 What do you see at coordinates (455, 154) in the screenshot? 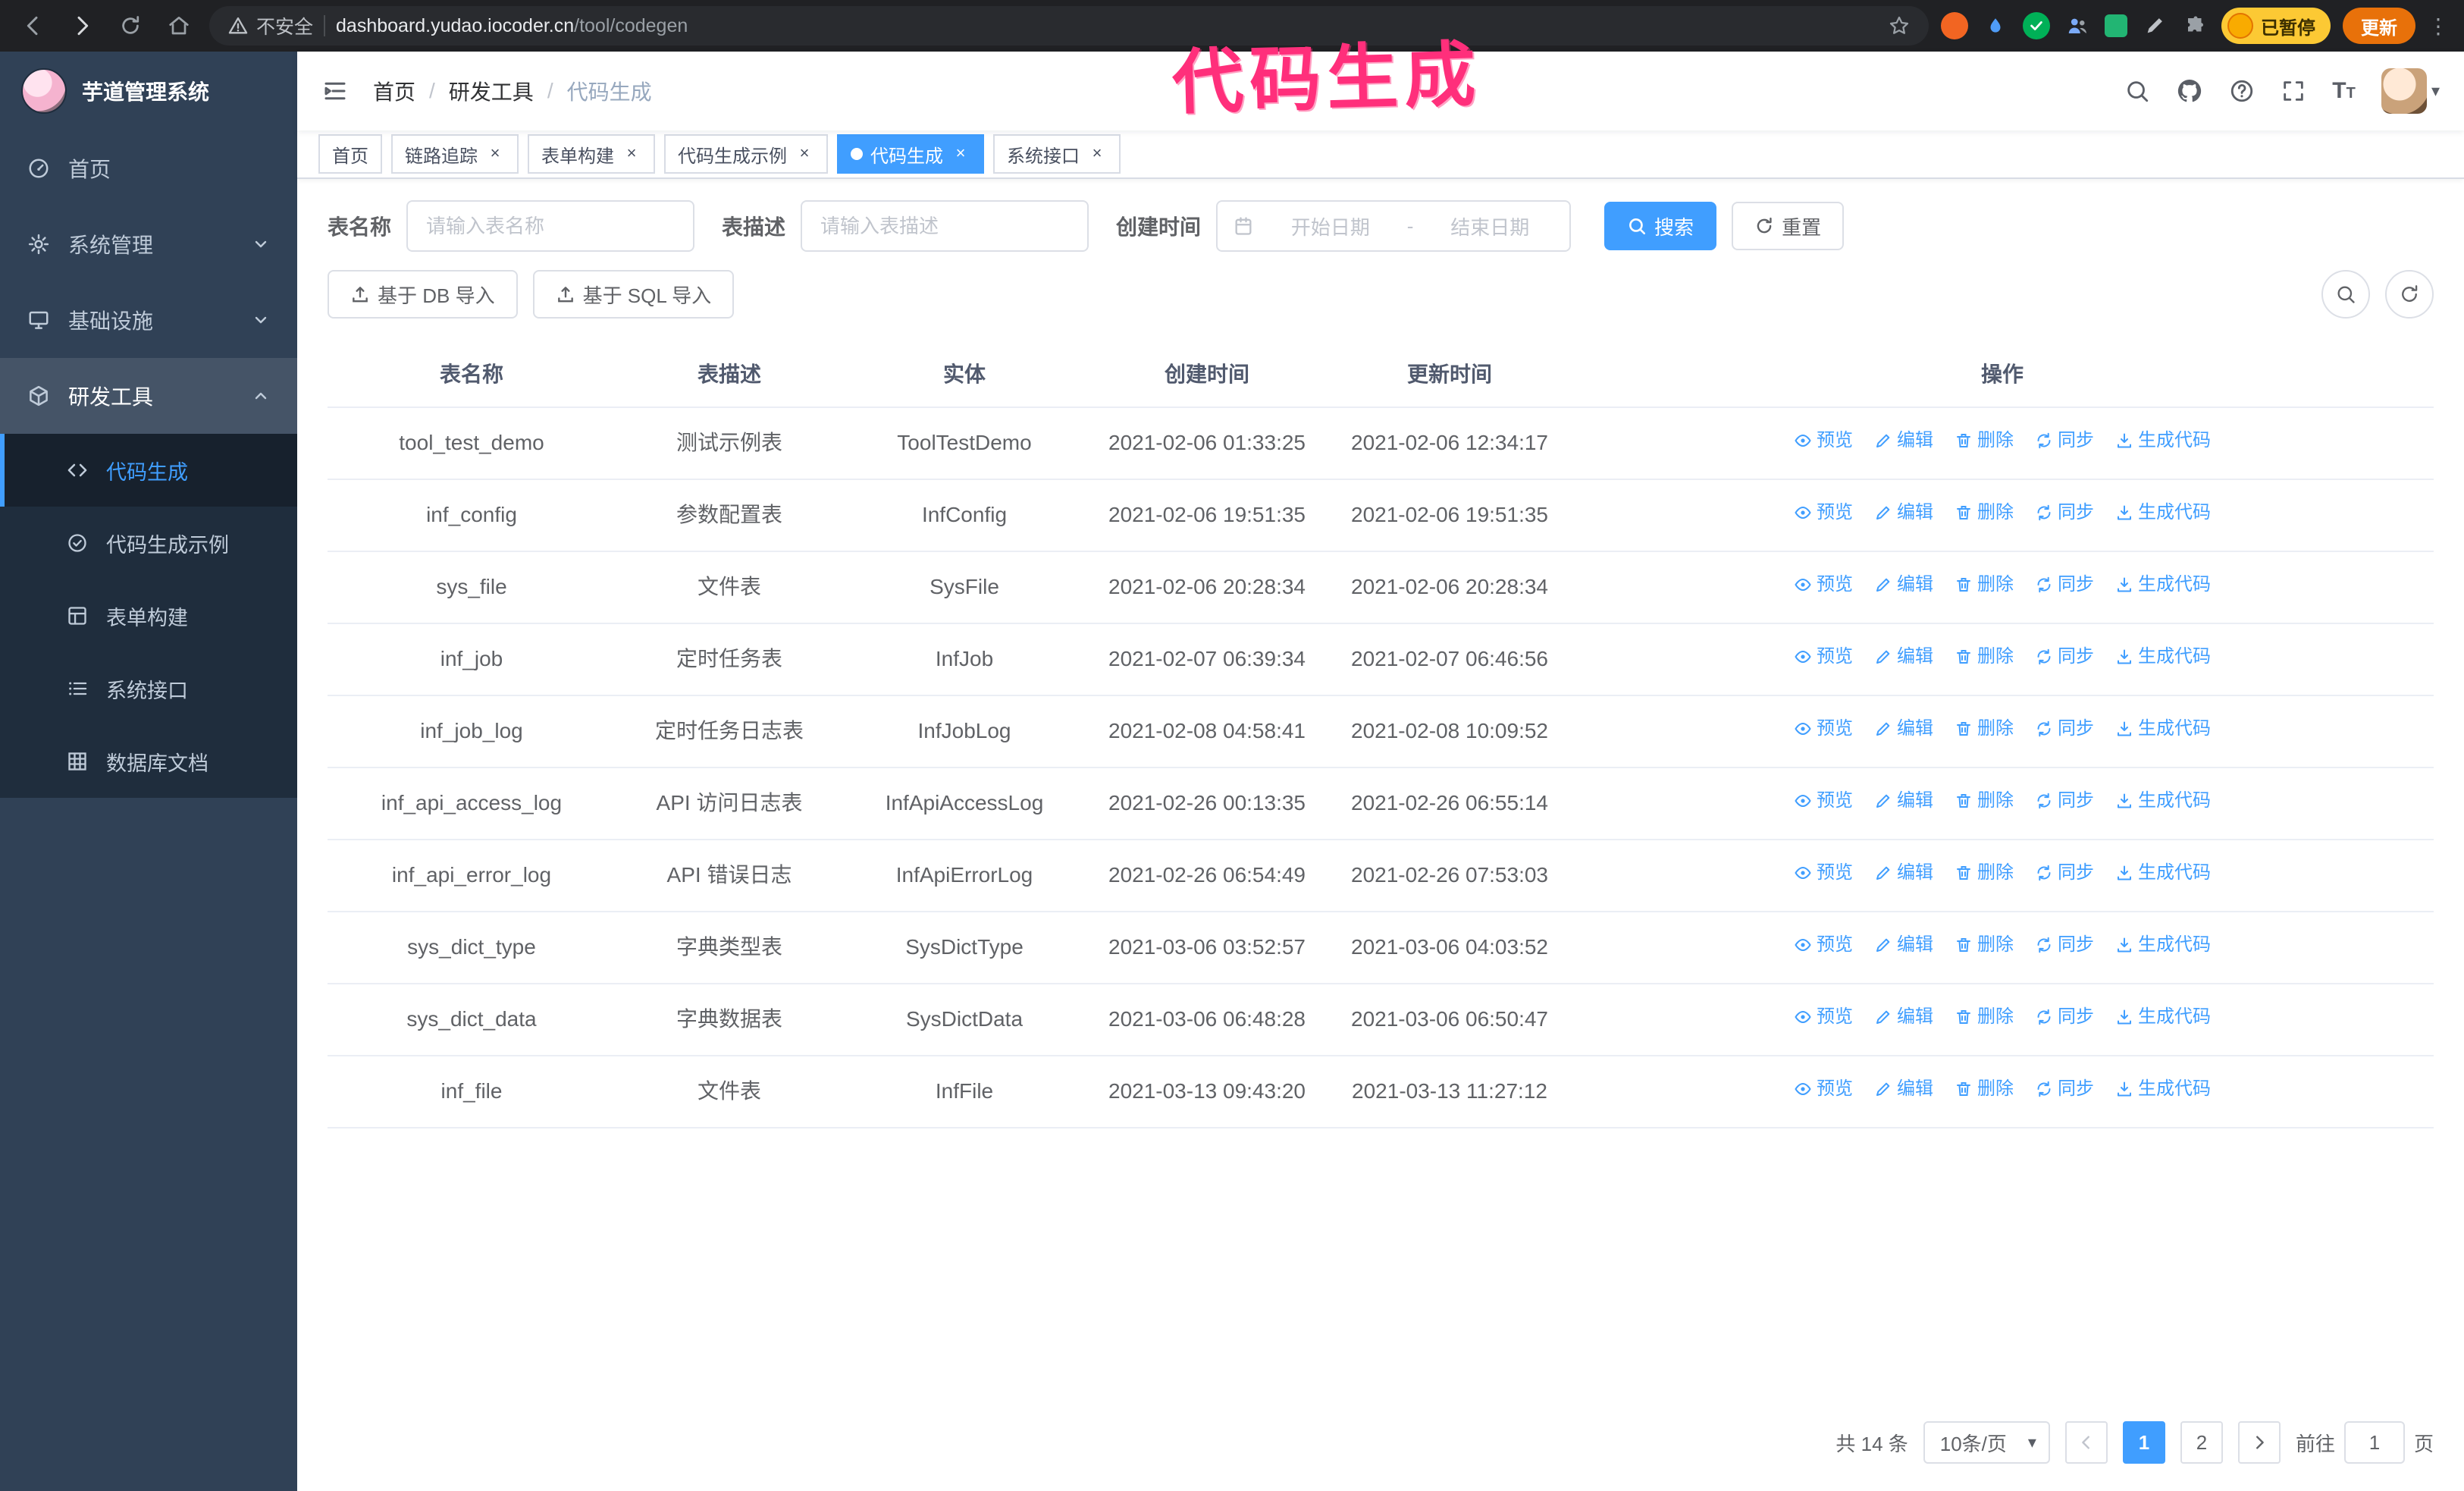
I see `tab-tracing: 链路追踪 ×` at bounding box center [455, 154].